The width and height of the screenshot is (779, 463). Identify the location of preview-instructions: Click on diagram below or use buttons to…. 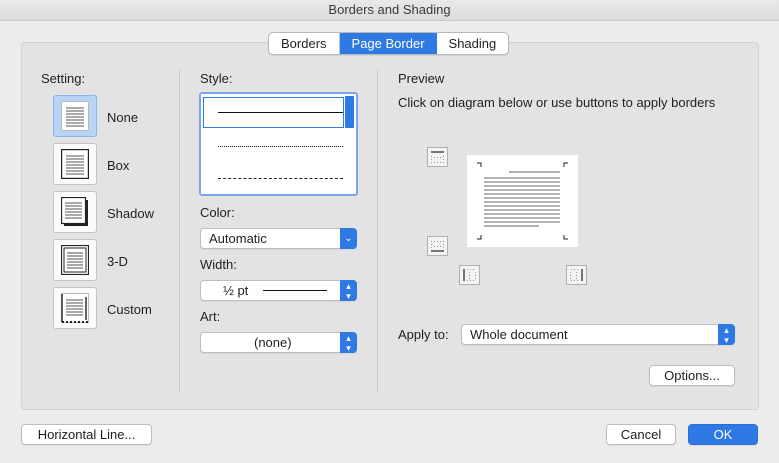
(557, 102).